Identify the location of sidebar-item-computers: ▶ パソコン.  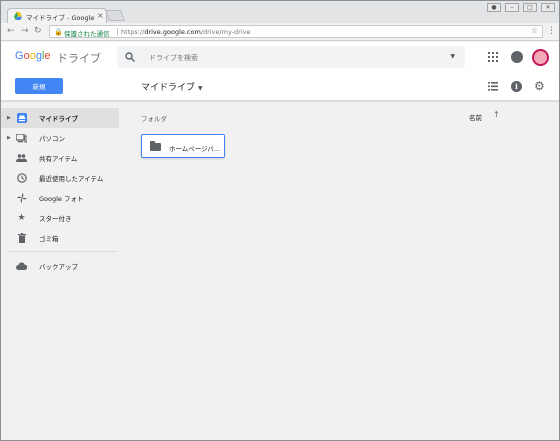
(60, 138).